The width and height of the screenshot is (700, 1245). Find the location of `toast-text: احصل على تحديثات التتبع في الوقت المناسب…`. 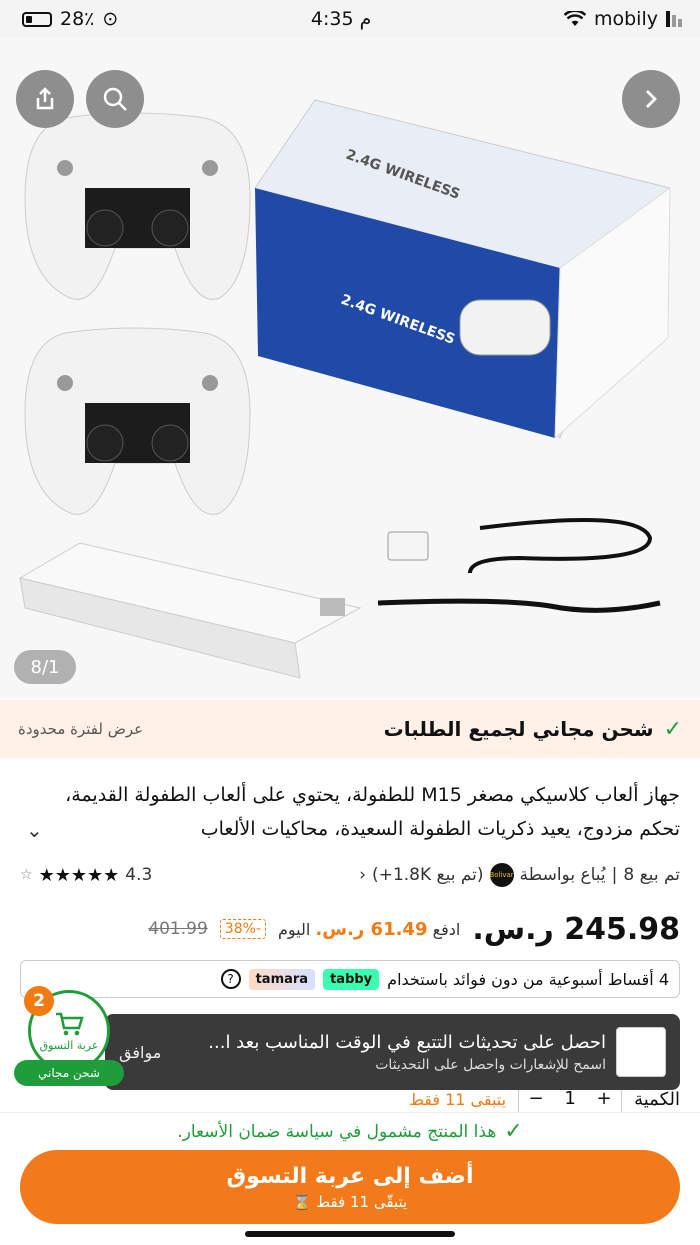

toast-text: احصل على تحديثات التتبع في الوقت المناسب… is located at coordinates (388, 1052).